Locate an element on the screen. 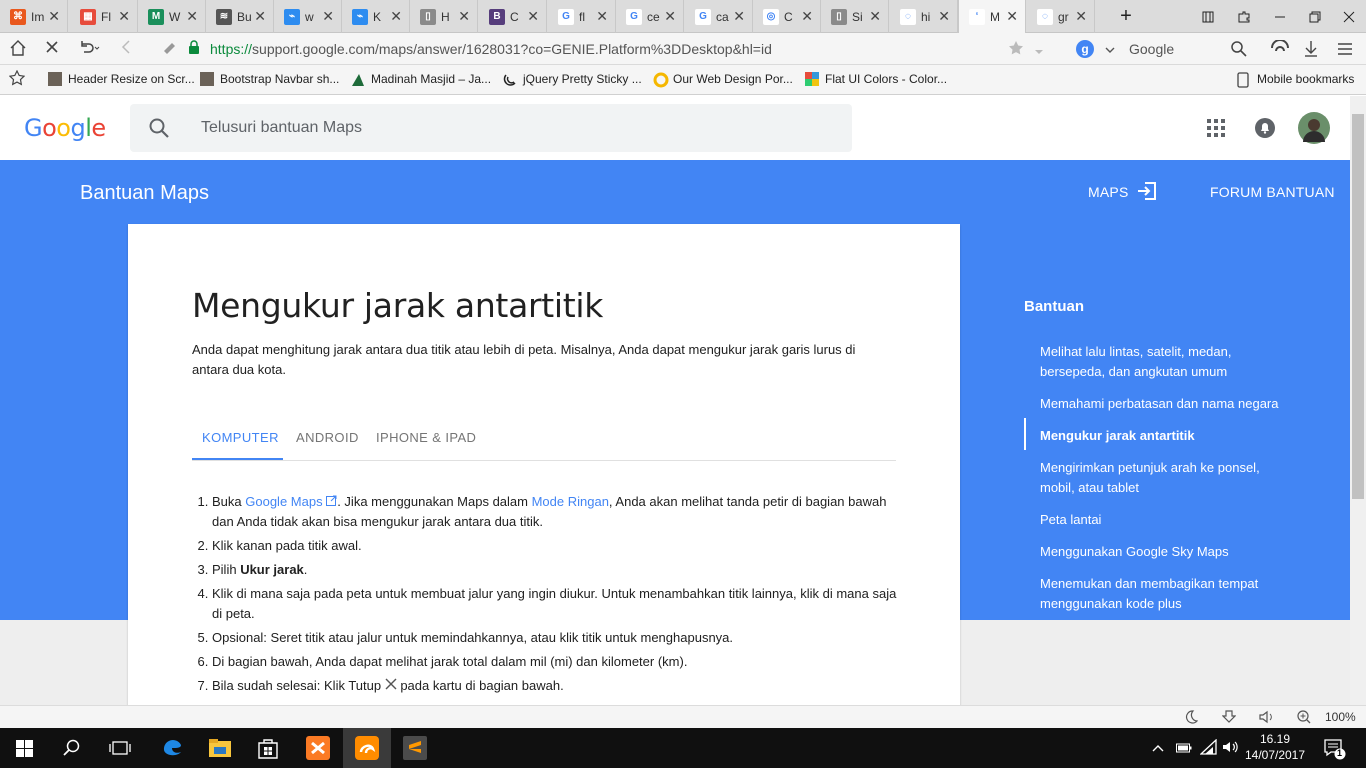 This screenshot has width=1366, height=768. close-window-button is located at coordinates (1348, 16).